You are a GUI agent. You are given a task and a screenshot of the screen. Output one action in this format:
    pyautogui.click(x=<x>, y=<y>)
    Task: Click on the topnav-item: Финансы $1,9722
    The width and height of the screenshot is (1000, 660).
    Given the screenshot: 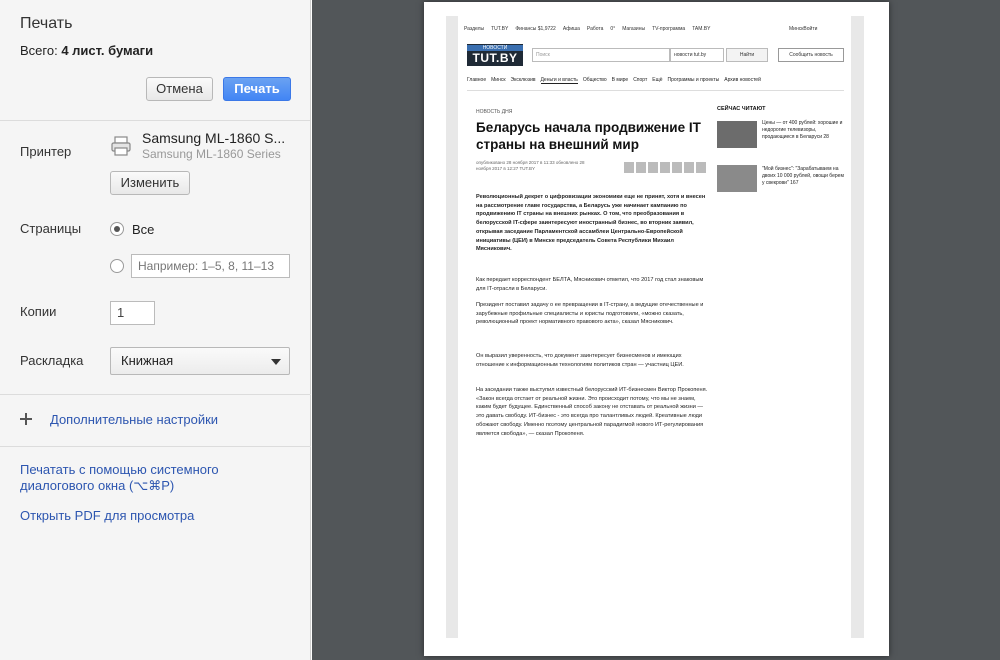 What is the action you would take?
    pyautogui.click(x=535, y=29)
    